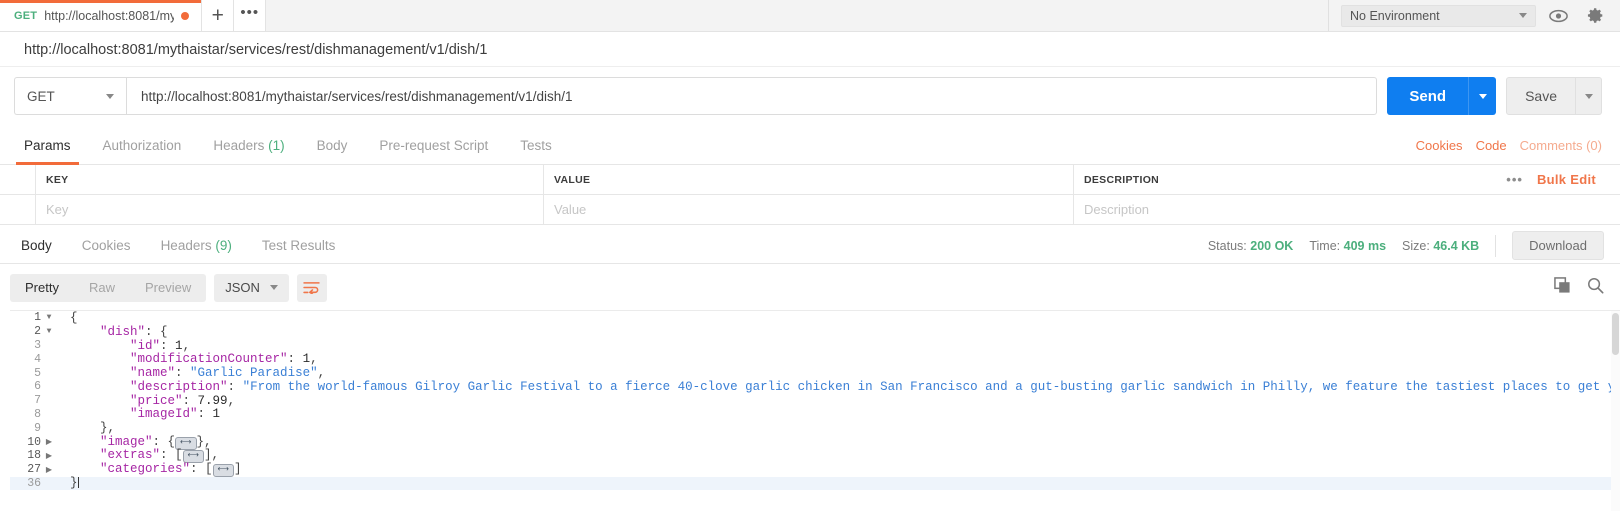  Describe the element at coordinates (218, 15) in the screenshot. I see `new-tab-button: +` at that location.